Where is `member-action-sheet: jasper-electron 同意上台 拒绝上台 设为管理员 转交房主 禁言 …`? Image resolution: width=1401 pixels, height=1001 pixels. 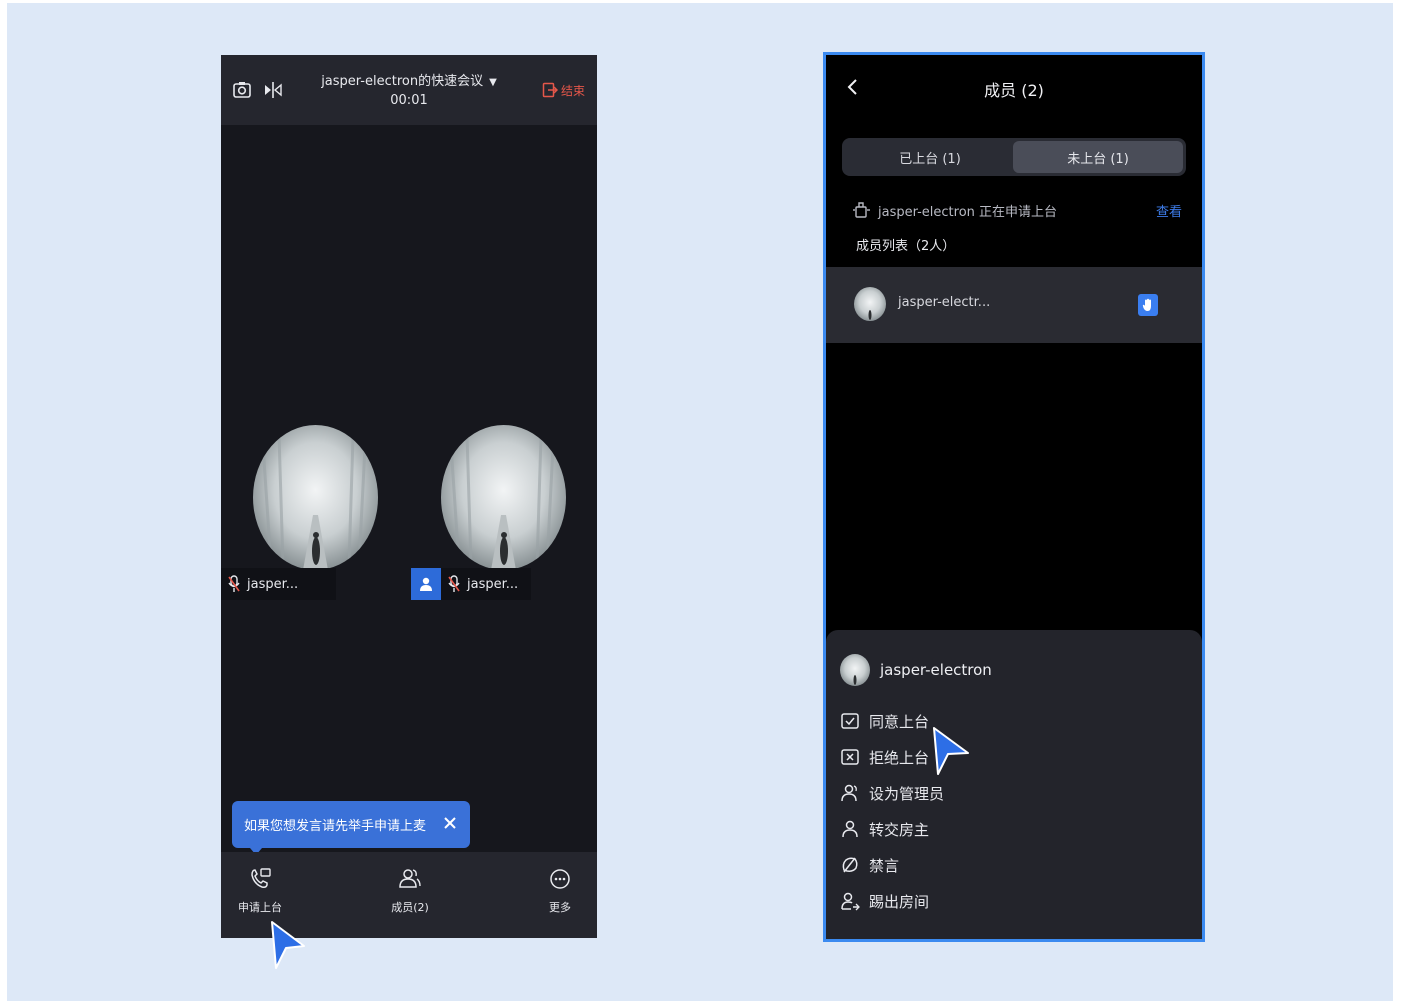
member-action-sheet: jasper-electron 同意上台 拒绝上台 设为管理员 转交房主 禁言 … is located at coordinates (1014, 784).